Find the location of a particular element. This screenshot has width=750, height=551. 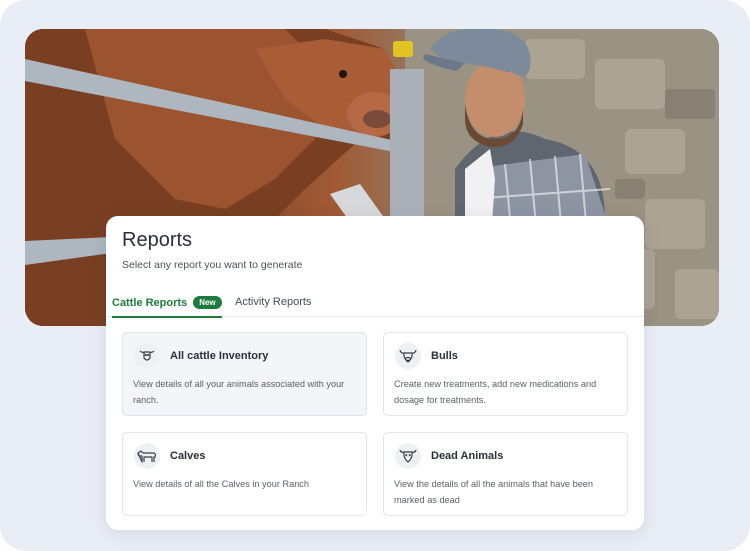

report-title: Dead Animals is located at coordinates (467, 456).